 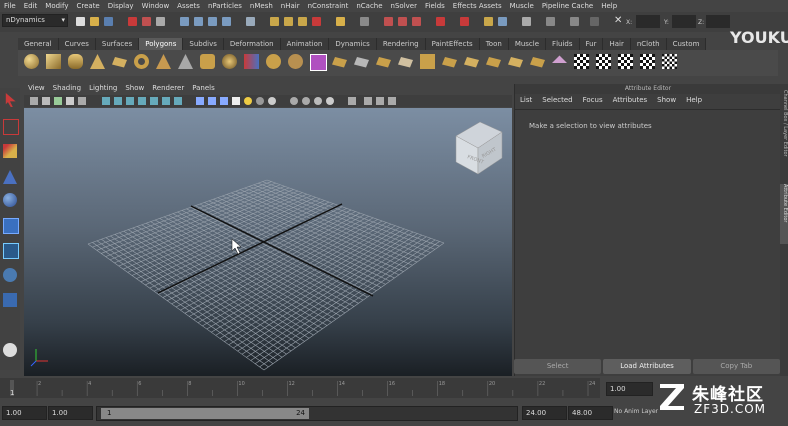 What do you see at coordinates (636, 411) in the screenshot?
I see `anim-layer-label: No Anim Layer` at bounding box center [636, 411].